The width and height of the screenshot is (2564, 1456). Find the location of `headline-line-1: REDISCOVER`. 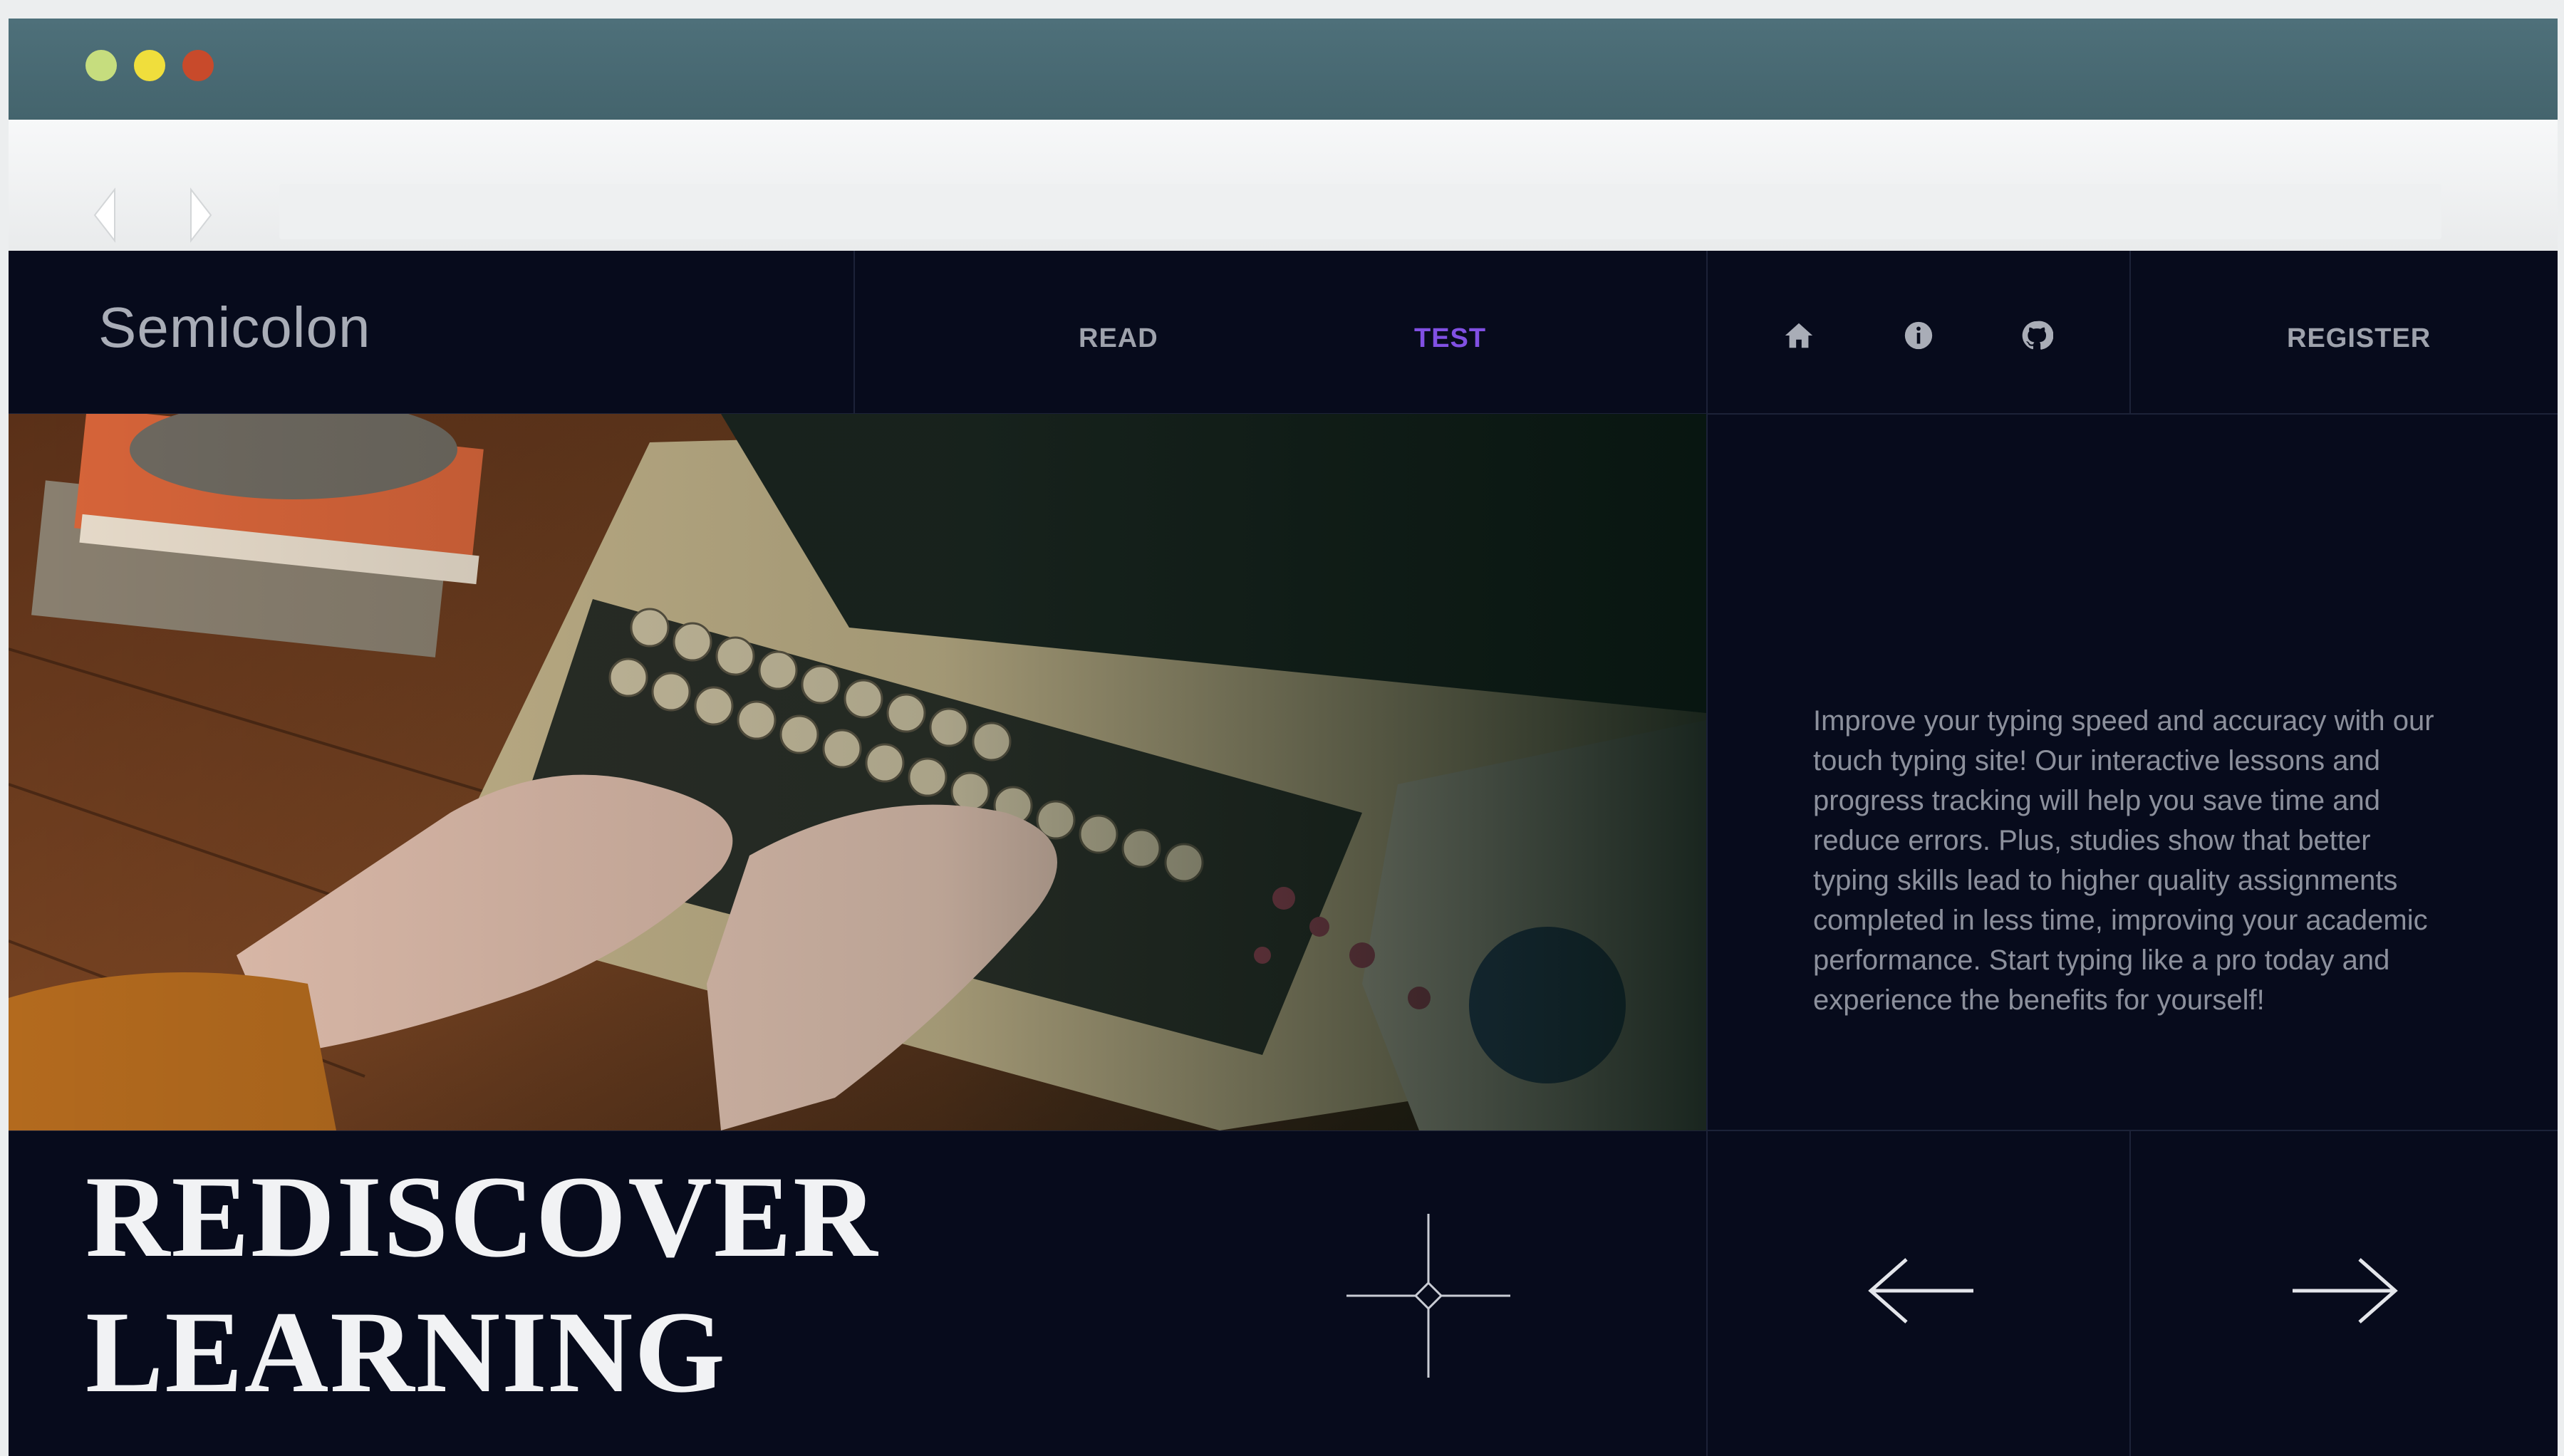

headline-line-1: REDISCOVER is located at coordinates (482, 1217).